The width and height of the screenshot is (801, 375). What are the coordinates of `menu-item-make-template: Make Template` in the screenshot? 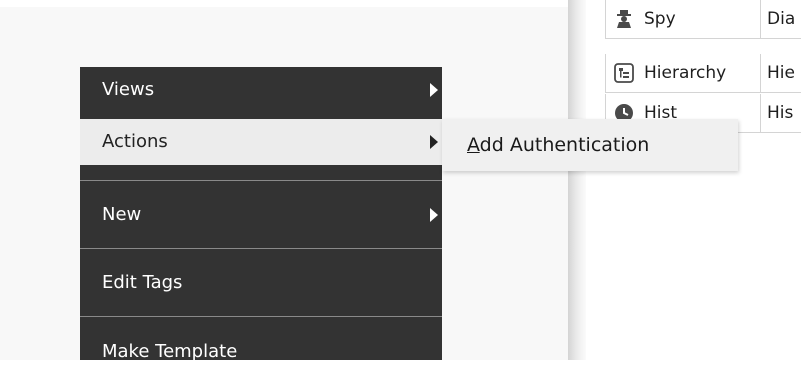 It's located at (261, 352).